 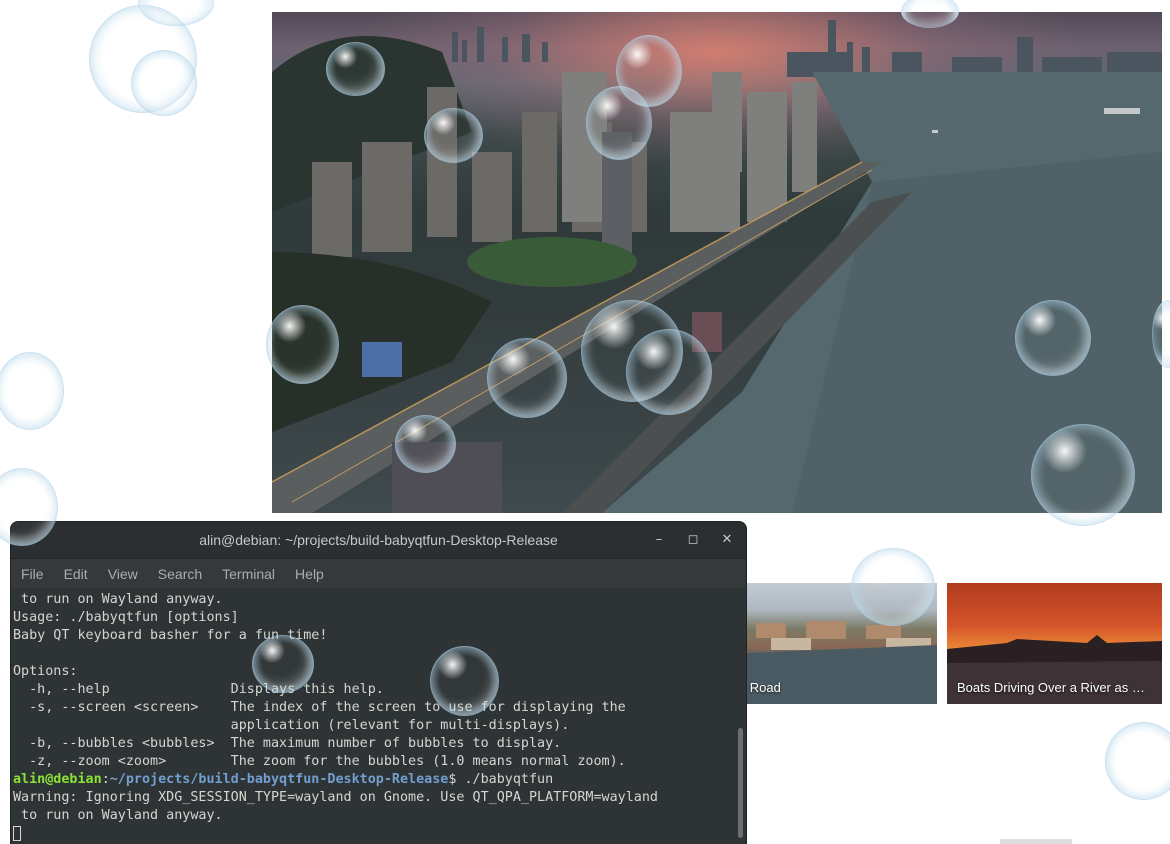 What do you see at coordinates (170, 635) in the screenshot?
I see `output-line: Baby QT keyboard basher for a fun time!` at bounding box center [170, 635].